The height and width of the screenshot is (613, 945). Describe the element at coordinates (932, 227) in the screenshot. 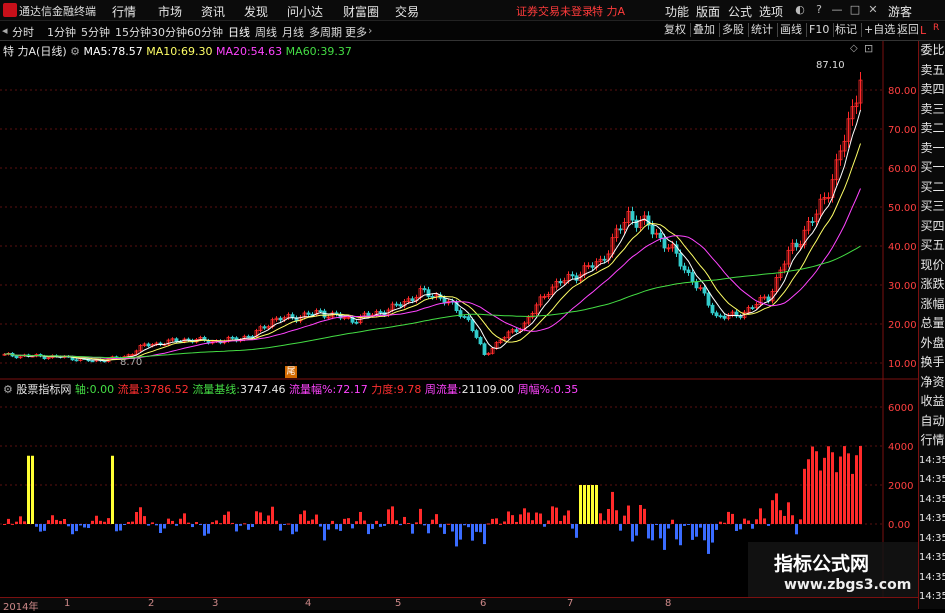

I see `side-panel-item: 买四` at that location.